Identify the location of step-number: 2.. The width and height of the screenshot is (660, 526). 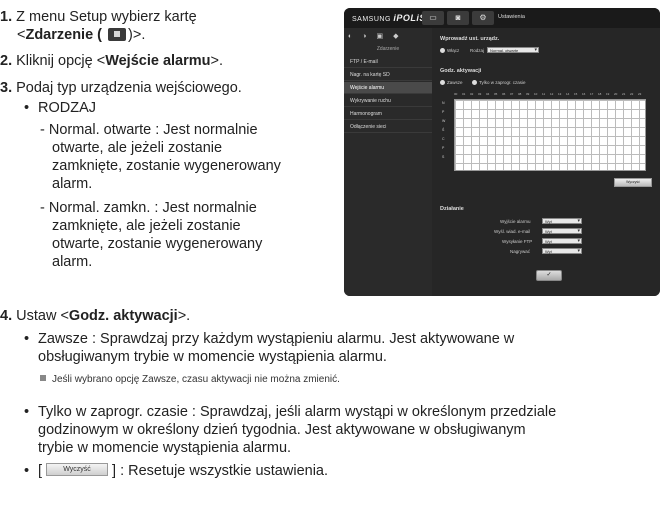
(6, 61).